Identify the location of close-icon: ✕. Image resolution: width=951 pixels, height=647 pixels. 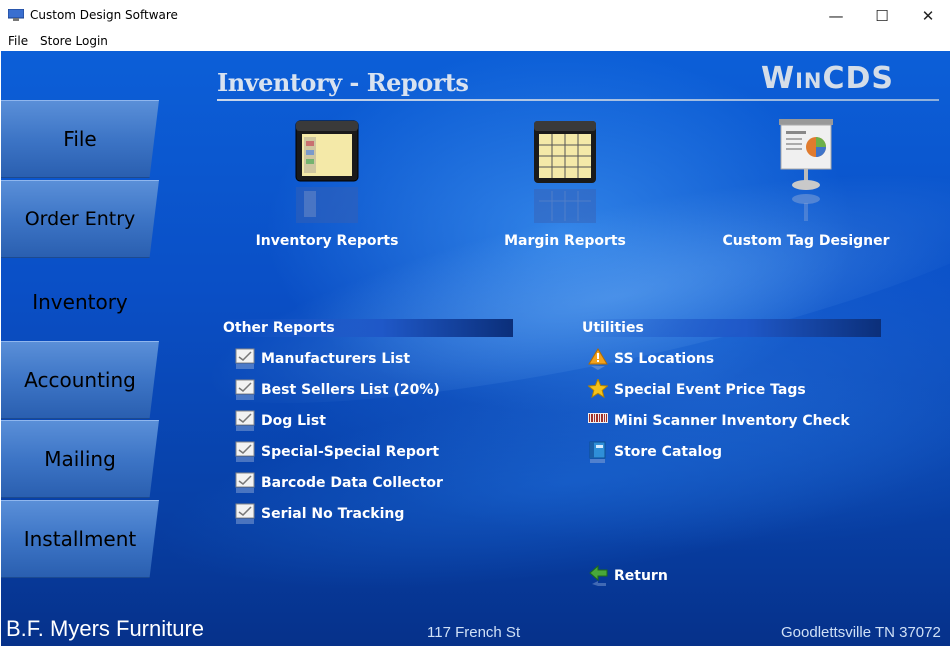
(928, 15).